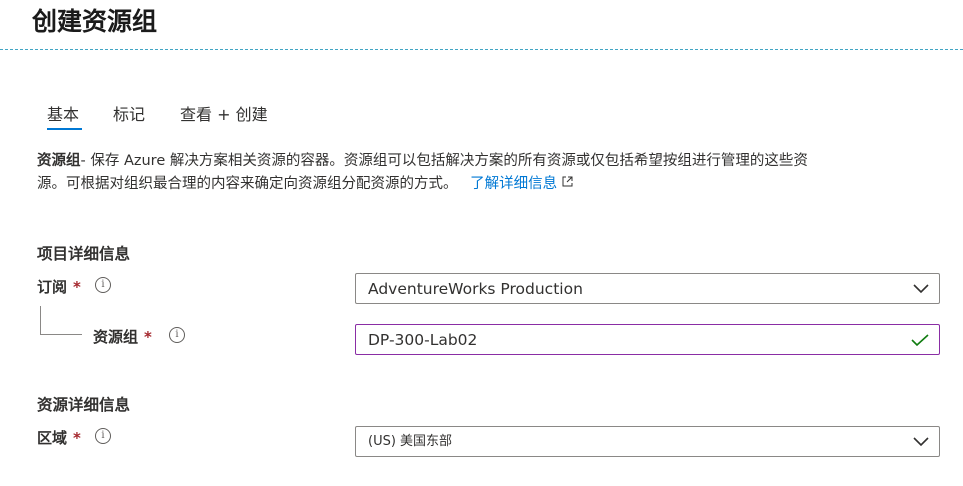 The image size is (963, 486). What do you see at coordinates (64, 129) in the screenshot?
I see `active-tab-indicator` at bounding box center [64, 129].